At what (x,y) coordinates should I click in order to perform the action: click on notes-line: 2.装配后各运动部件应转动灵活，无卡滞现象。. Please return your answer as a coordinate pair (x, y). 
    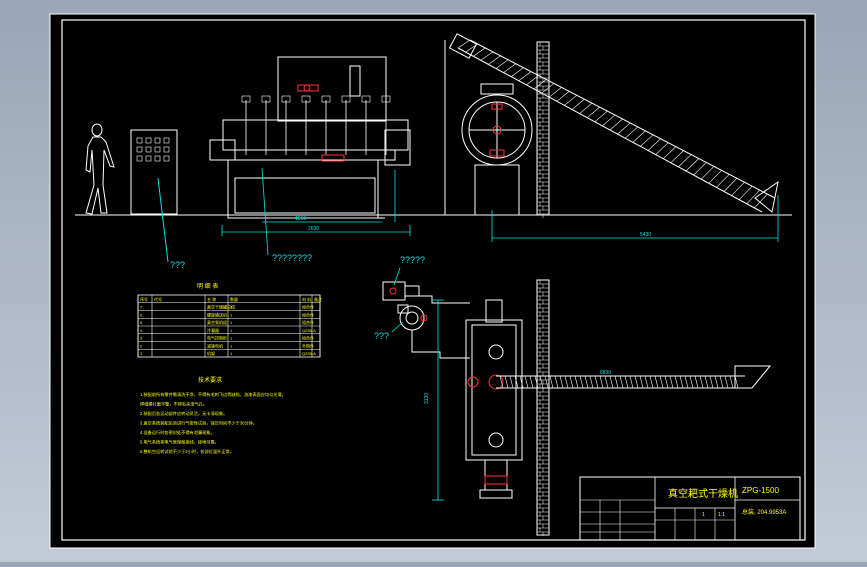
    Looking at the image, I should click on (183, 413).